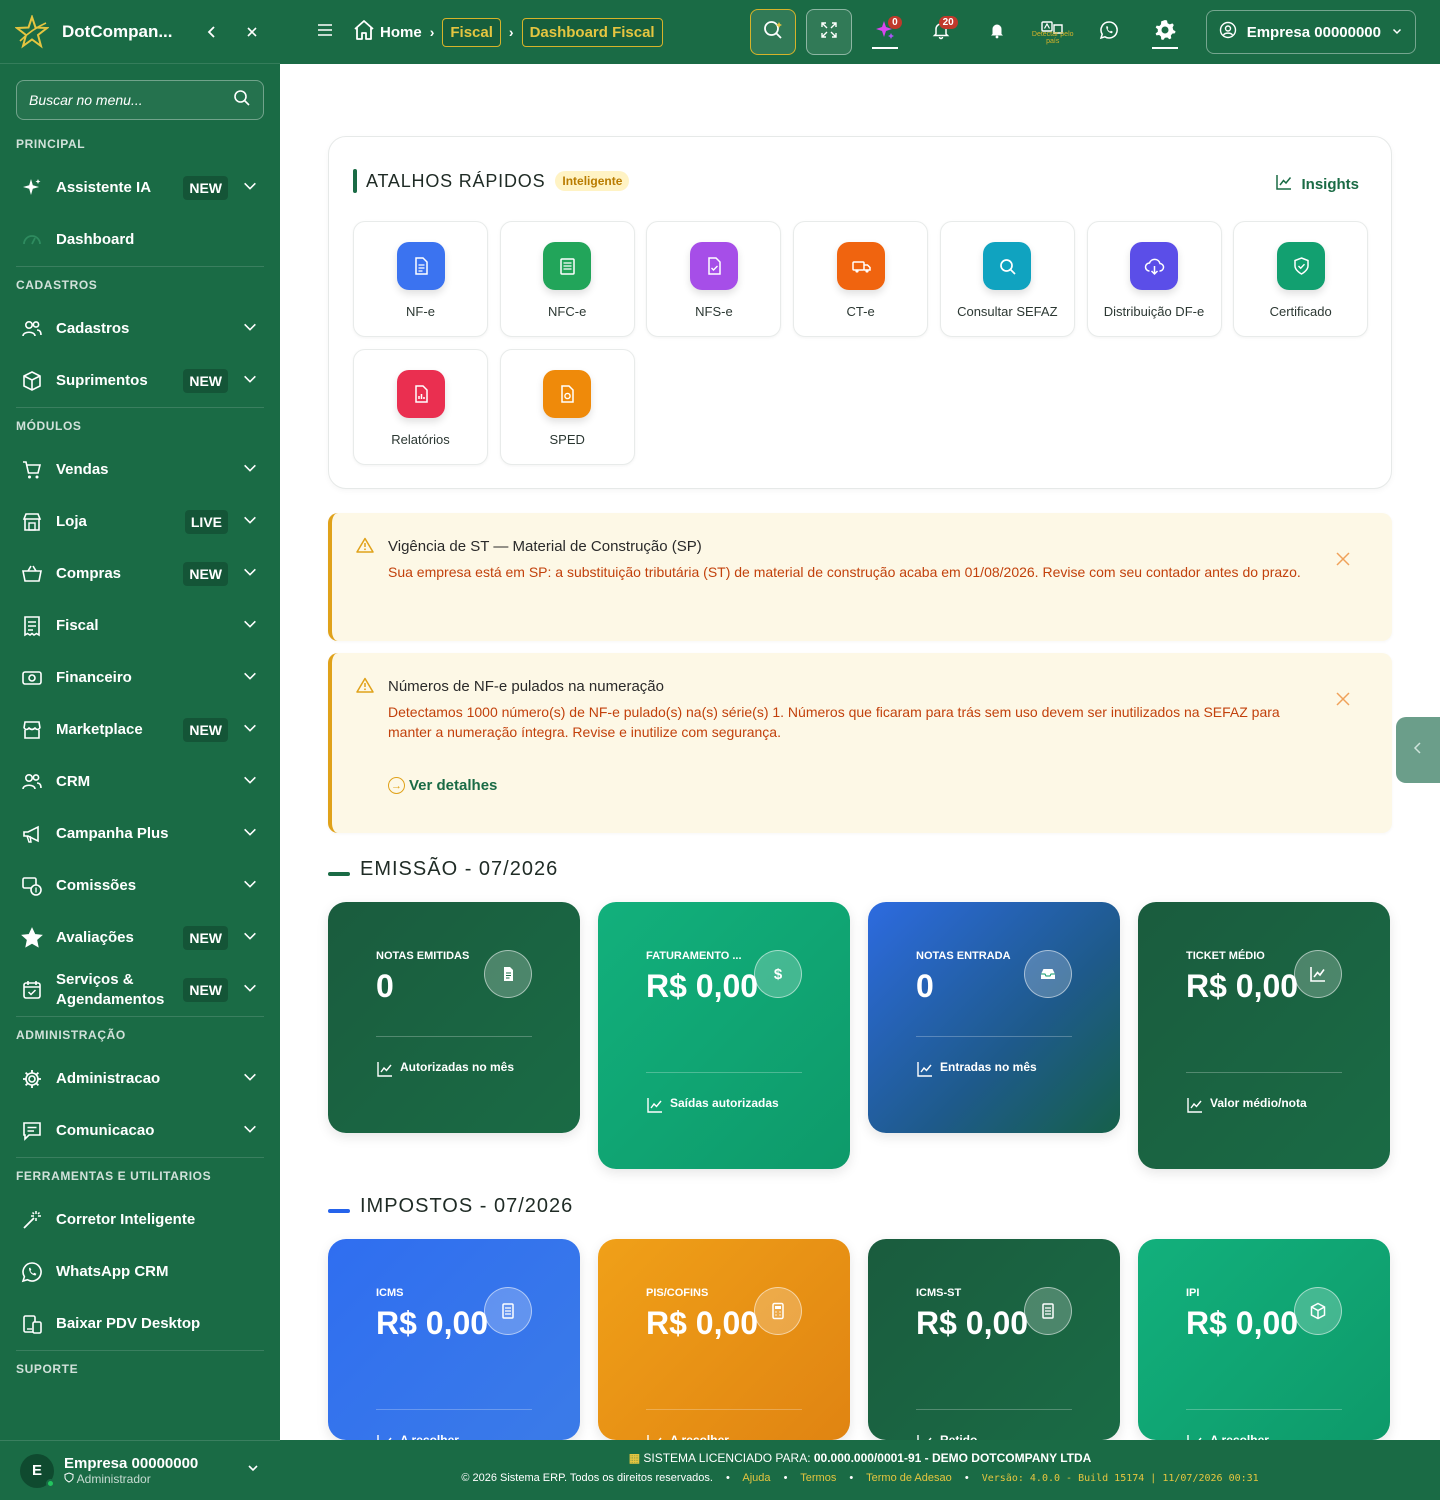 This screenshot has width=1440, height=1500. I want to click on view-details-link: → Ver detalhes, so click(442, 785).